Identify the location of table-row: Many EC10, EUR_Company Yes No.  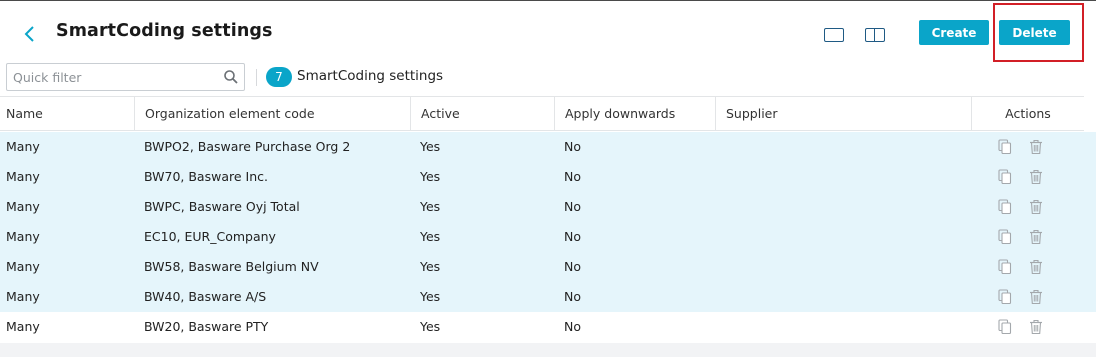
(548, 237).